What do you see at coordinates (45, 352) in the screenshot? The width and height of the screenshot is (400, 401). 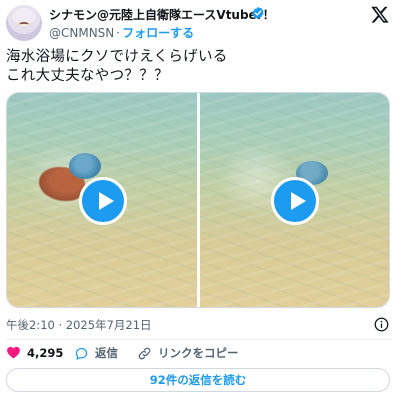 I see `like-count: 4,295` at bounding box center [45, 352].